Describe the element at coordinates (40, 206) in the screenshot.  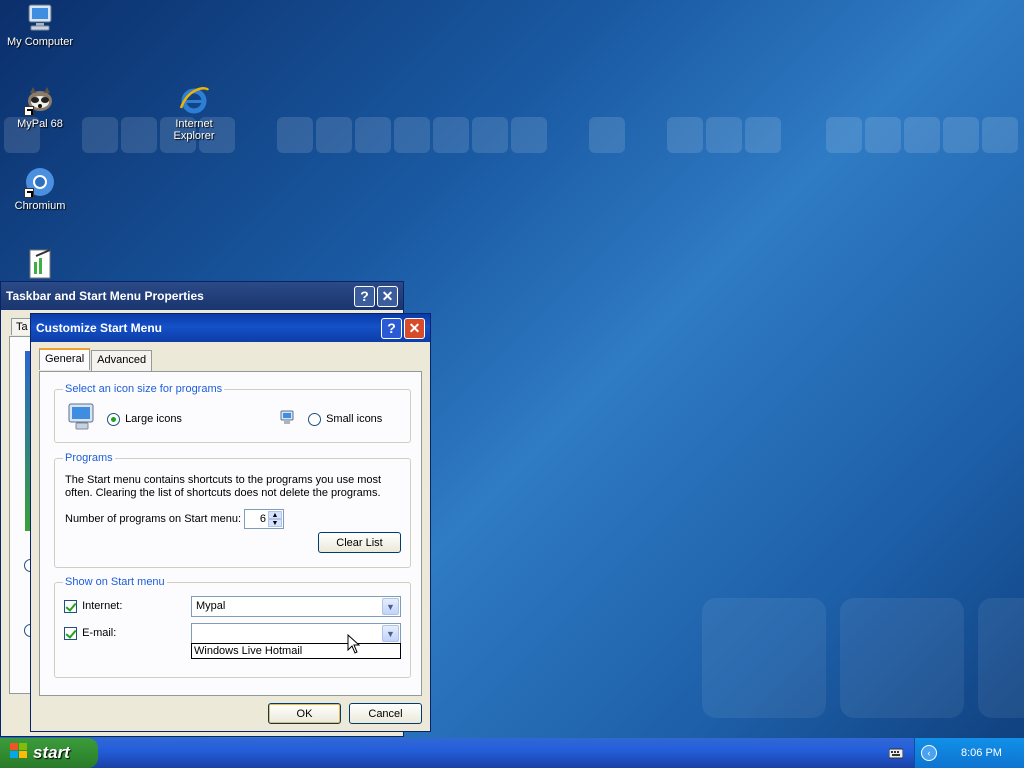
I see `desktop-icon-label: Chromium` at that location.